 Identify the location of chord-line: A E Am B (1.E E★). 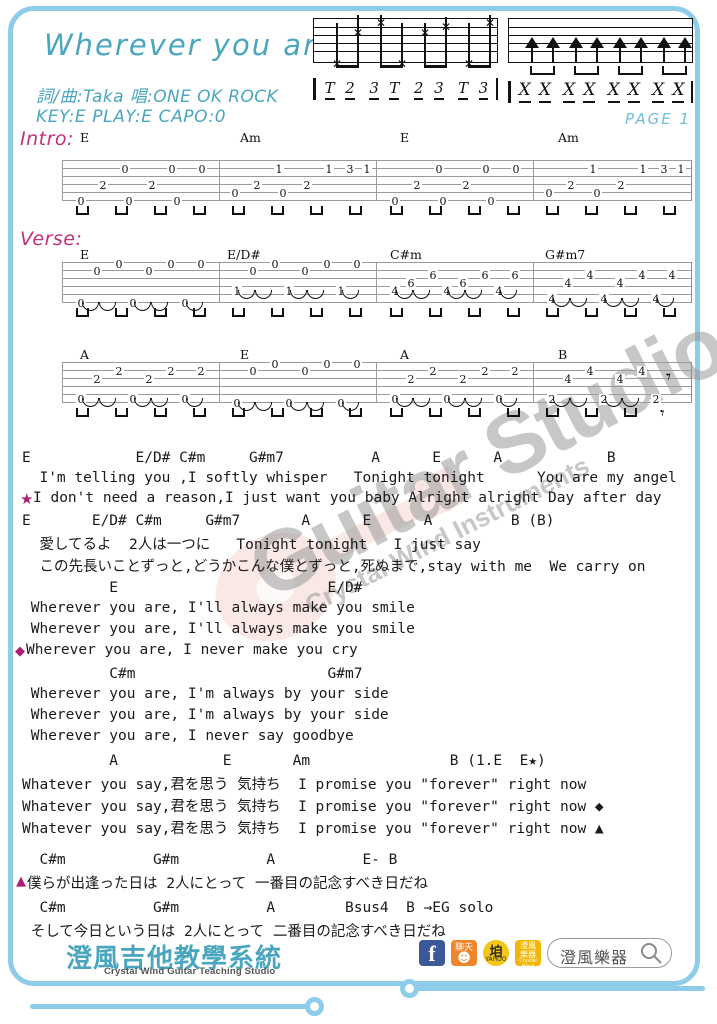
(284, 761).